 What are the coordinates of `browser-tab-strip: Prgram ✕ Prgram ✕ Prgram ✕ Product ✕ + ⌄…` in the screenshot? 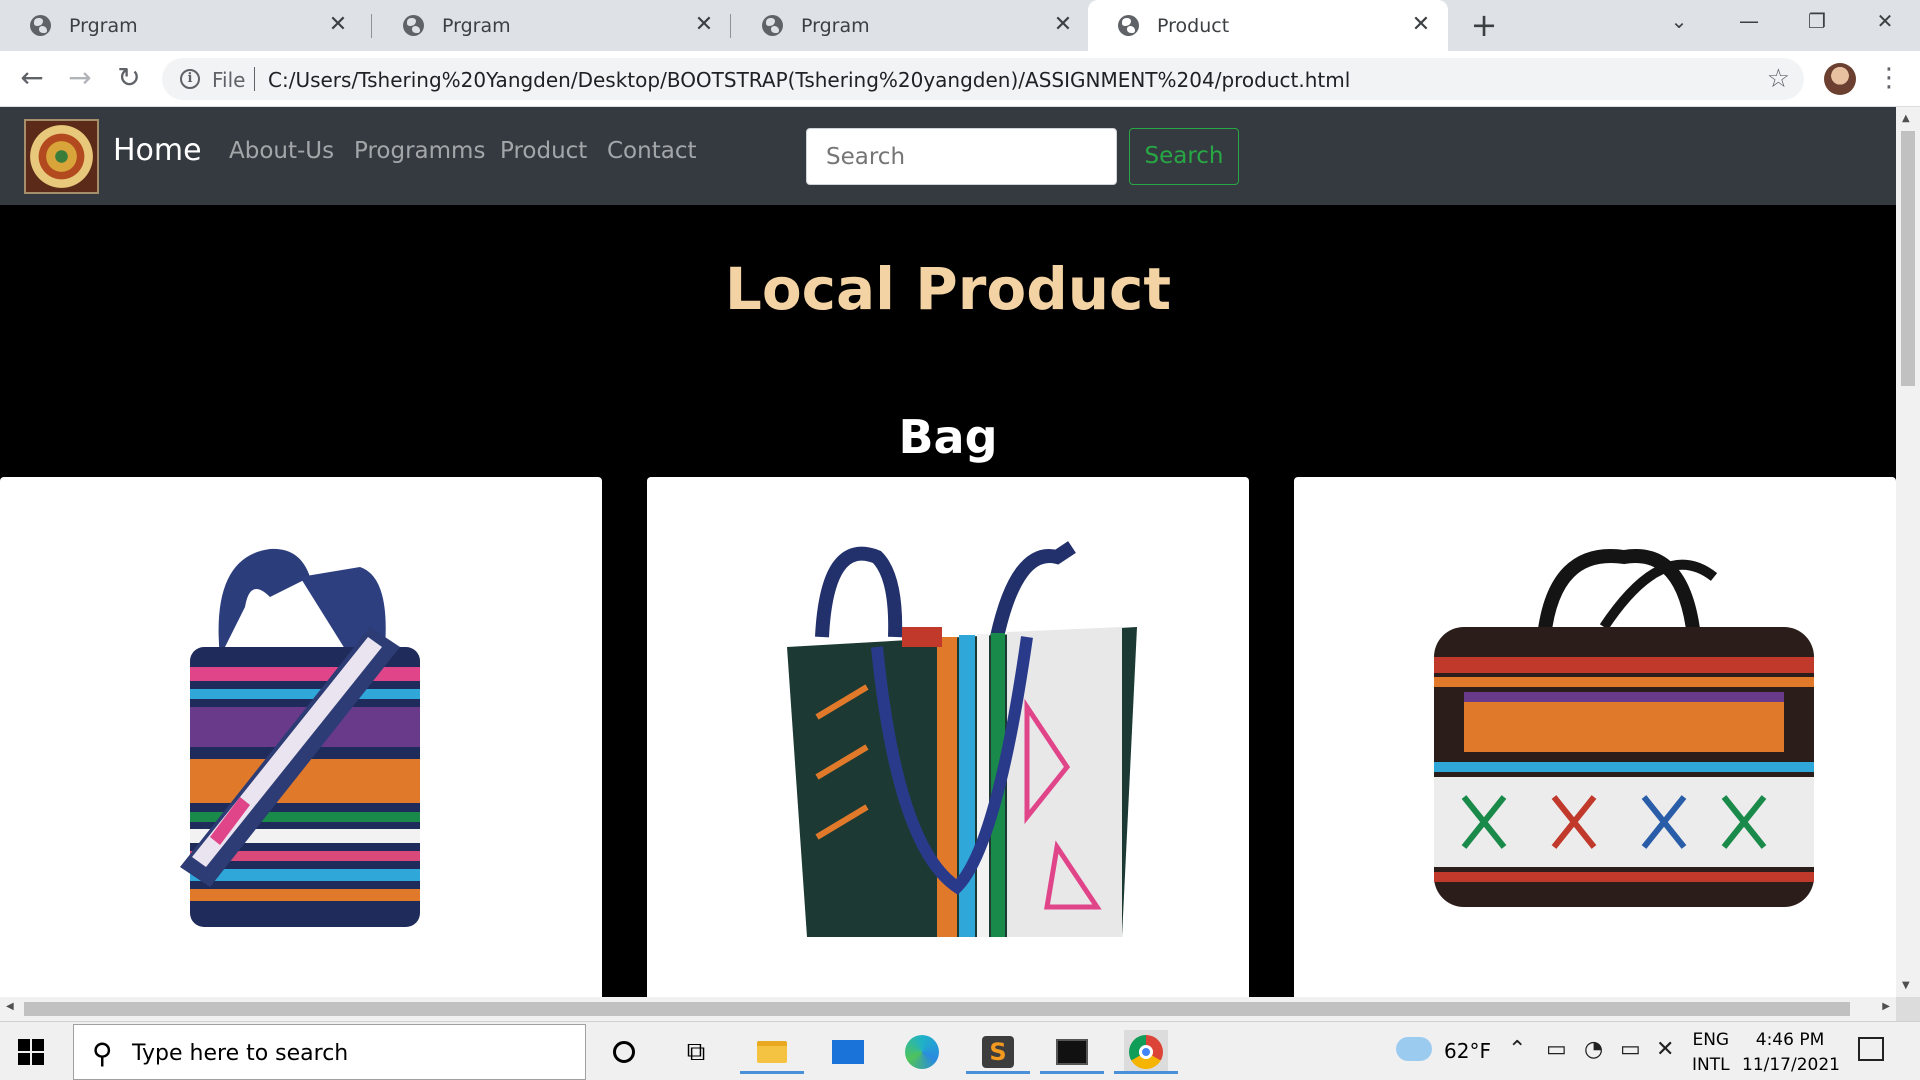 It's located at (960, 25).